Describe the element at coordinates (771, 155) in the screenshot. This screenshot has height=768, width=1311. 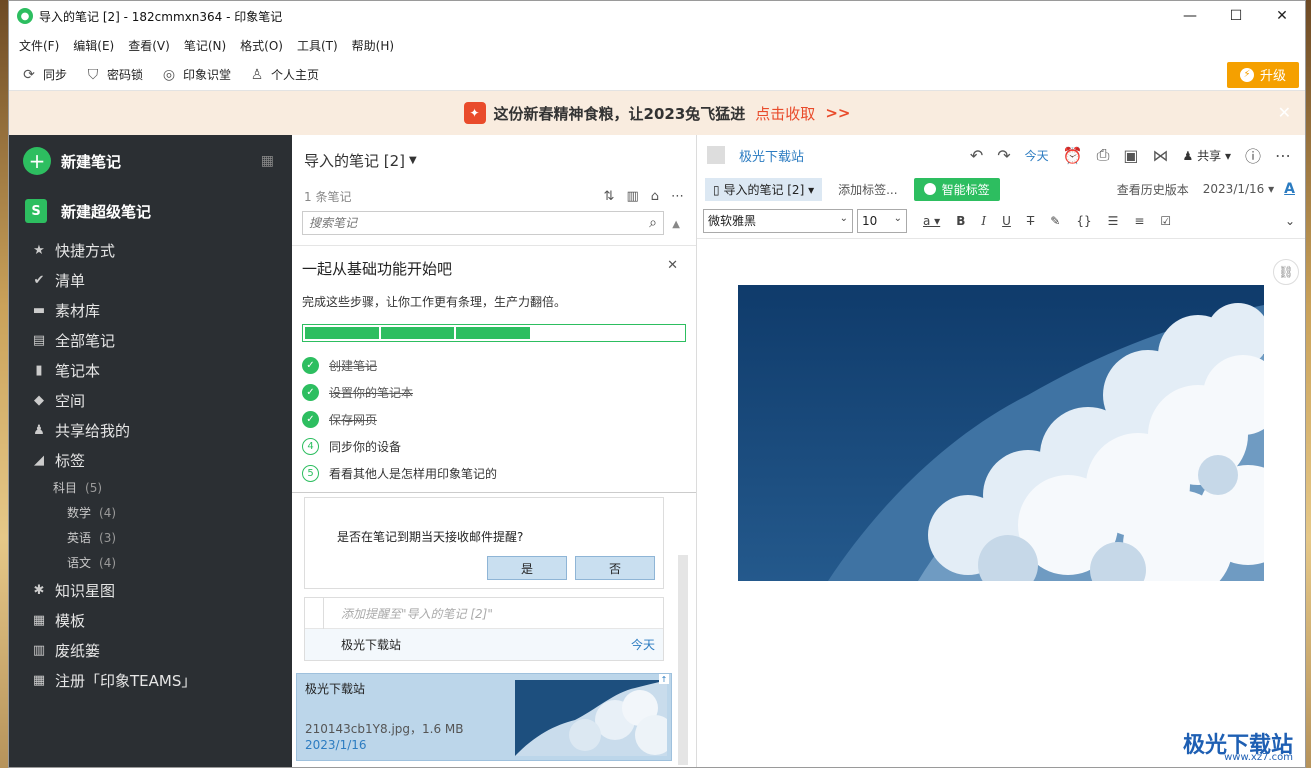
I see `note-title: 极光下载站` at that location.